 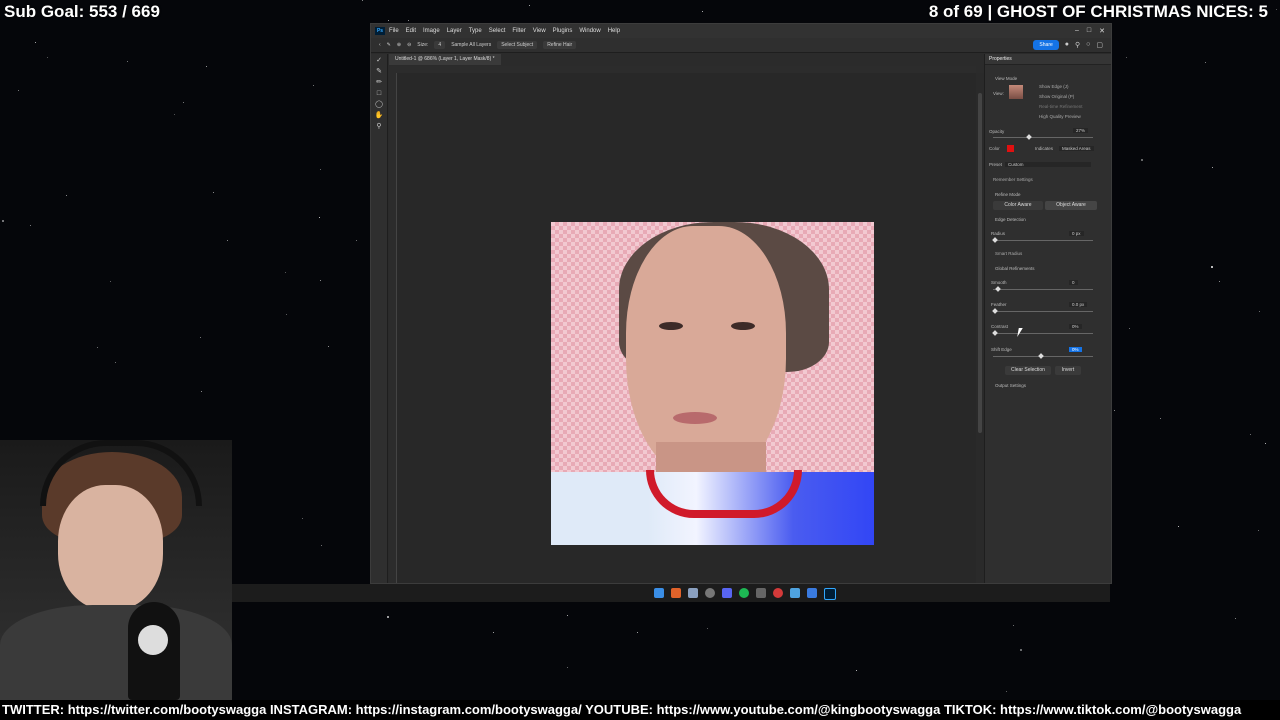 What do you see at coordinates (1054, 86) in the screenshot?
I see `show-edge-checkbox: Show Edge (J)` at bounding box center [1054, 86].